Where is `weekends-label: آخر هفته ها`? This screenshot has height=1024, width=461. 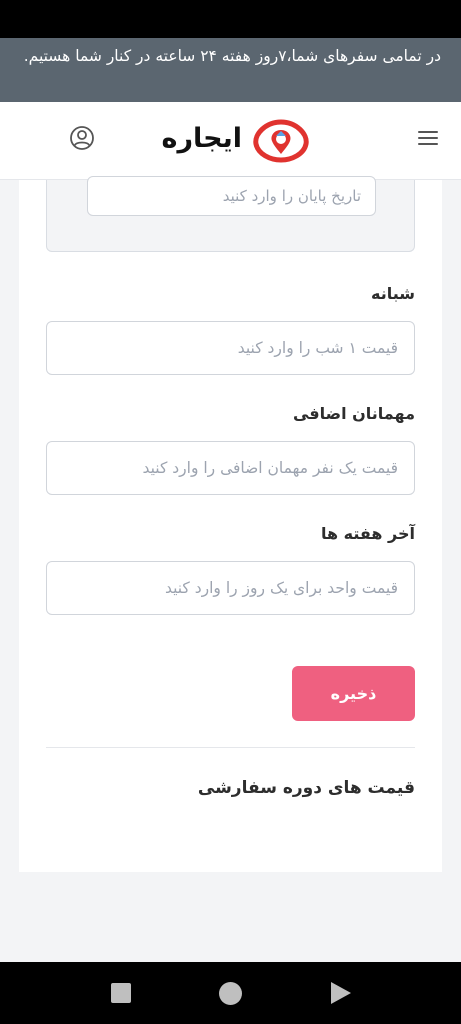
weekends-label: آخر هفته ها is located at coordinates (367, 533).